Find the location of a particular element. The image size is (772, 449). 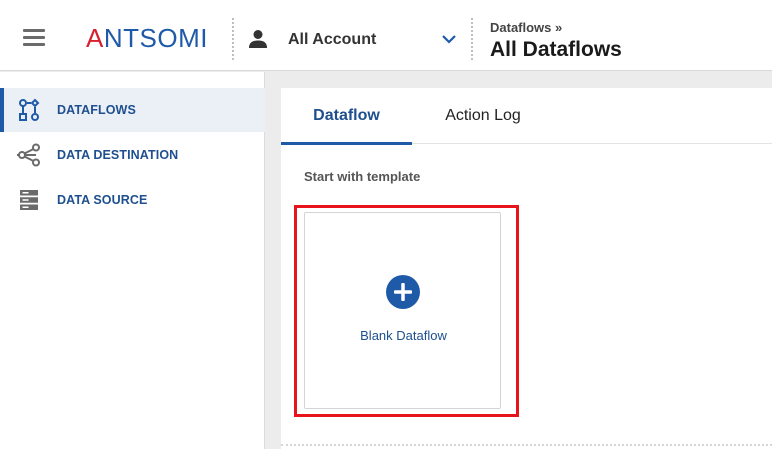

sidebar-item-data-source: DATA SOURCE is located at coordinates (132, 200).